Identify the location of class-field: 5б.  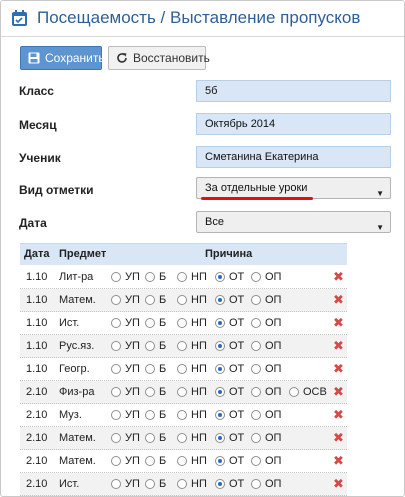
(293, 91).